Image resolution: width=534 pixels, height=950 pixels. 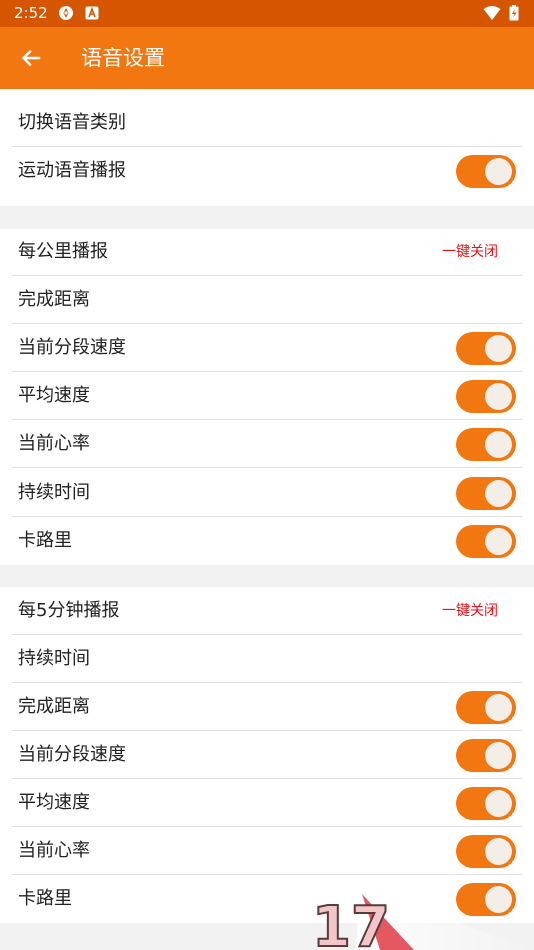 I want to click on row-label: 切换语音类别, so click(x=72, y=122).